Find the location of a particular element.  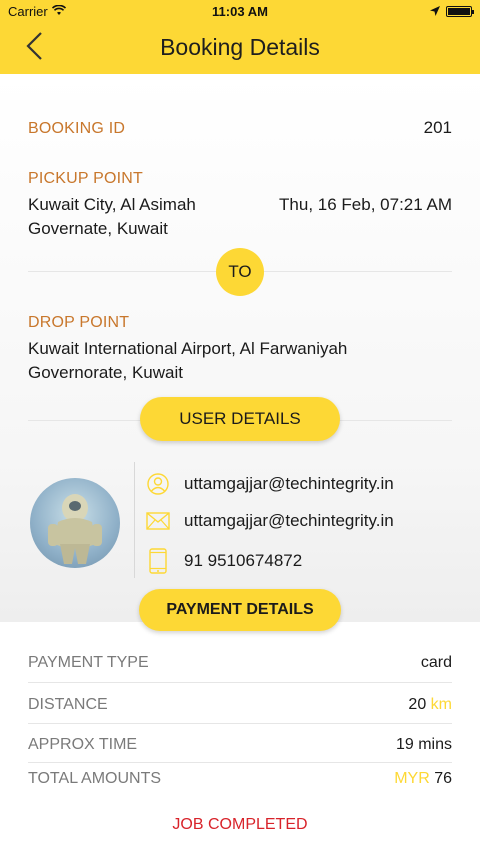

status-right is located at coordinates (452, 11).